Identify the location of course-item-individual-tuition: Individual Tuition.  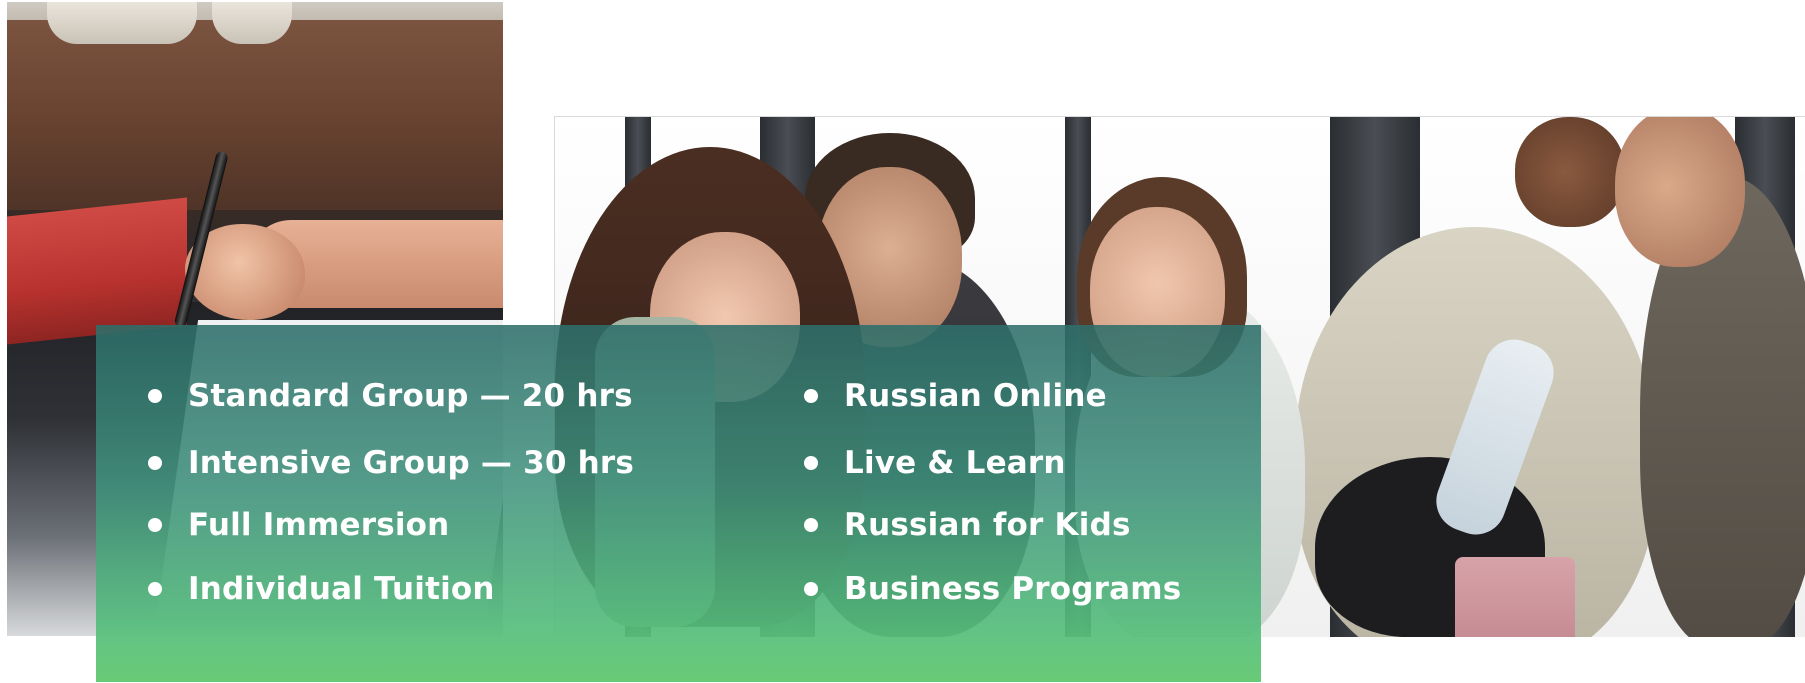
(391, 589).